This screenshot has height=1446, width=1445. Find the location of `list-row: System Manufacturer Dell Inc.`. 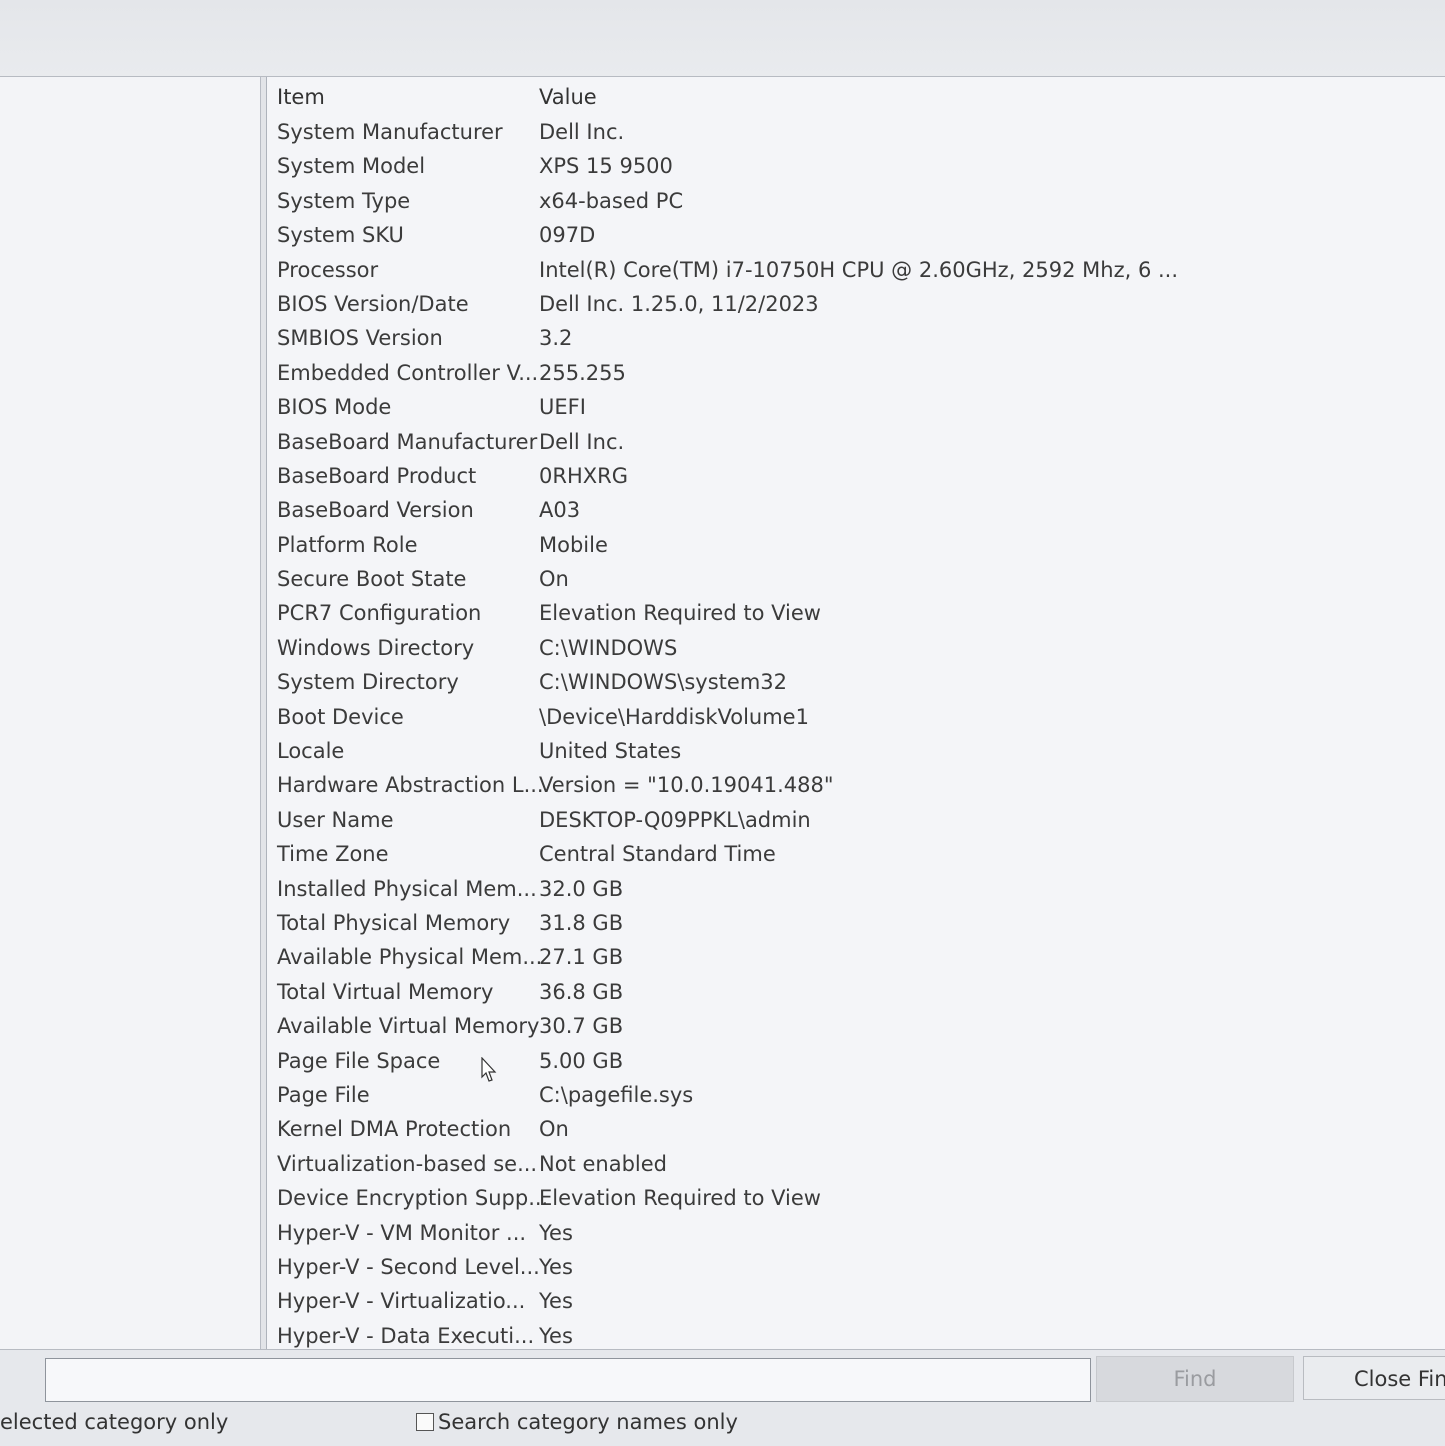

list-row: System Manufacturer Dell Inc. is located at coordinates (857, 134).